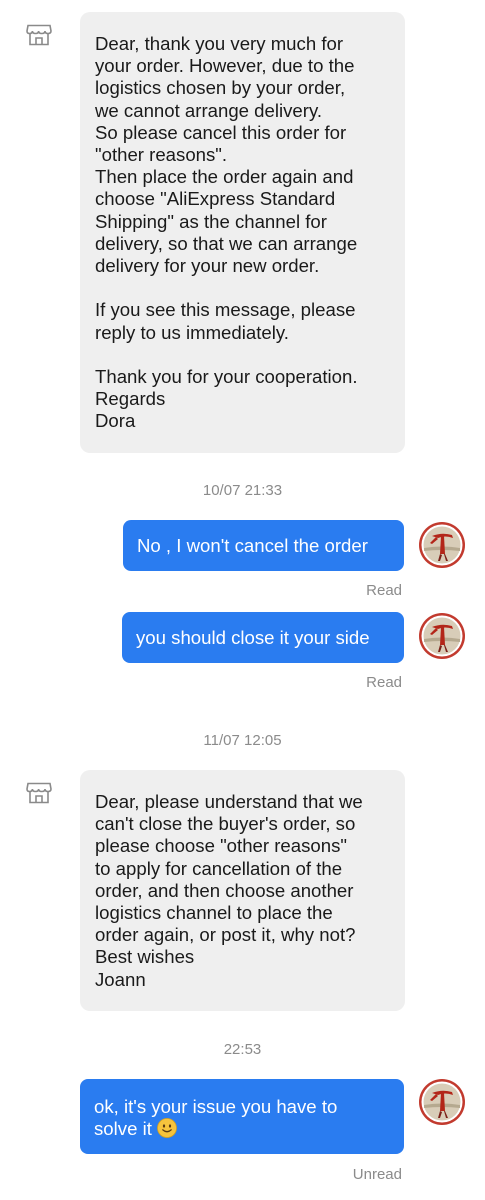 The image size is (485, 1200). What do you see at coordinates (263, 638) in the screenshot?
I see `buyer-message-bubble: you should close it your side` at bounding box center [263, 638].